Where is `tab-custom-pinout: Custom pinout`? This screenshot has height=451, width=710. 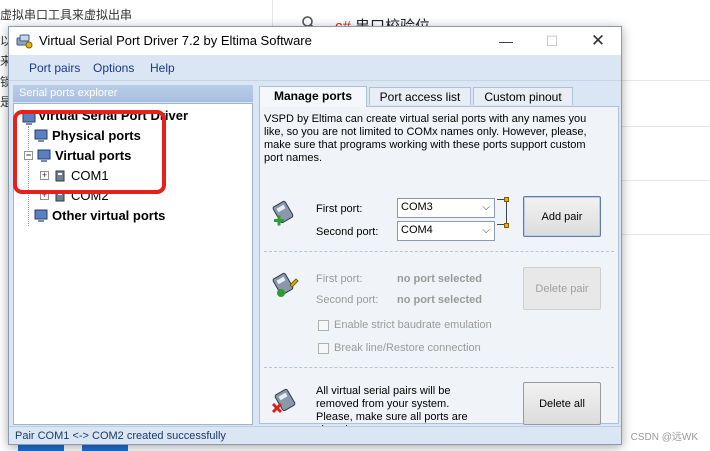
tab-custom-pinout: Custom pinout is located at coordinates (523, 96).